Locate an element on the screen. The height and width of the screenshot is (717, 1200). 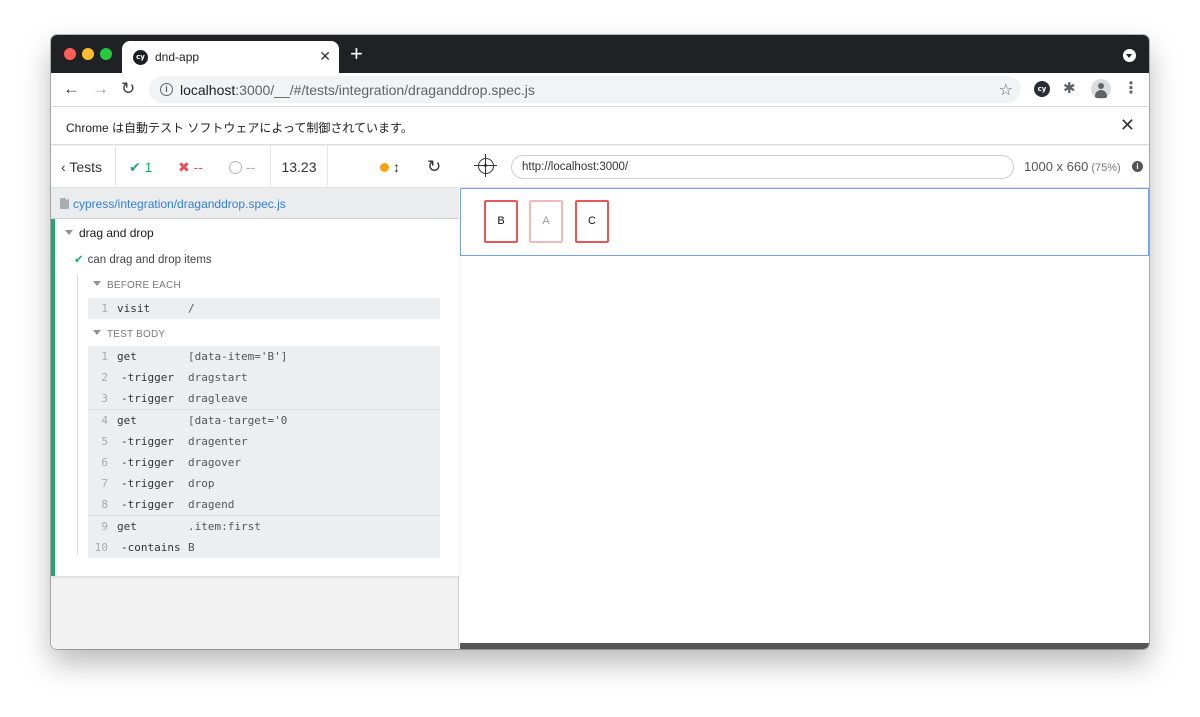
url-host: localhost is located at coordinates (208, 90).